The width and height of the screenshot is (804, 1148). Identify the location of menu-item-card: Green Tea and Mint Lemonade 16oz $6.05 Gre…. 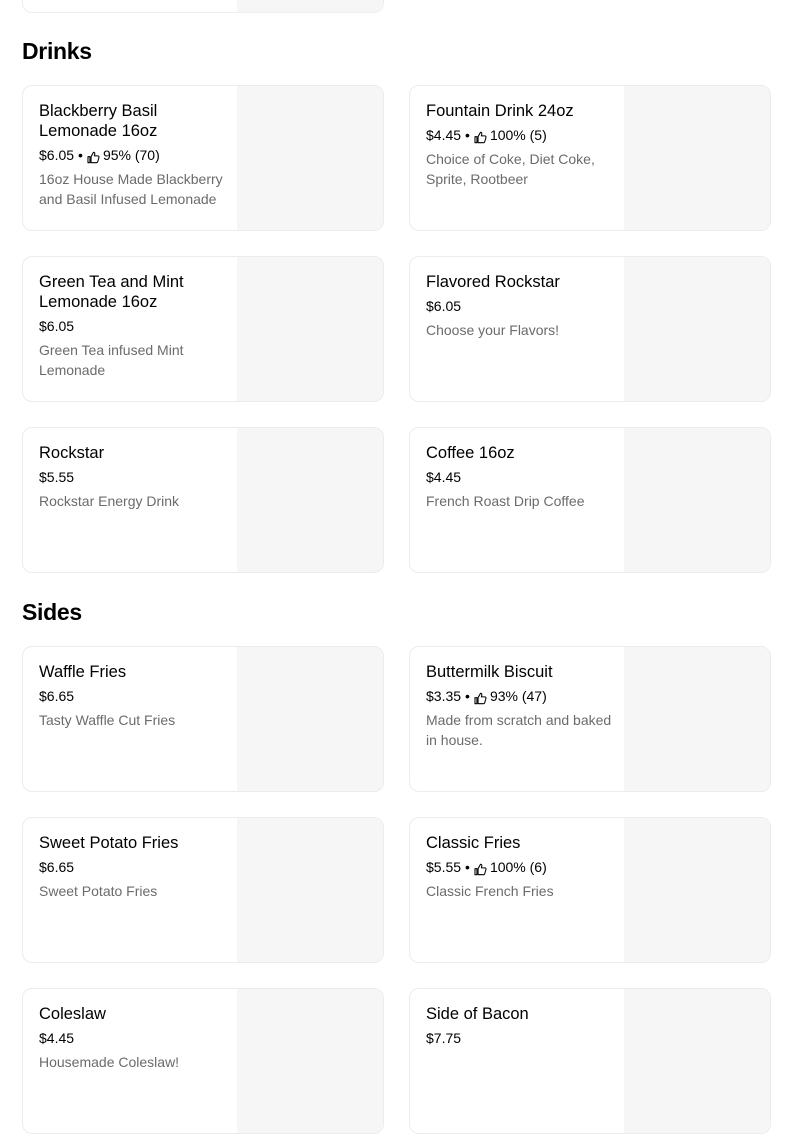
(203, 329).